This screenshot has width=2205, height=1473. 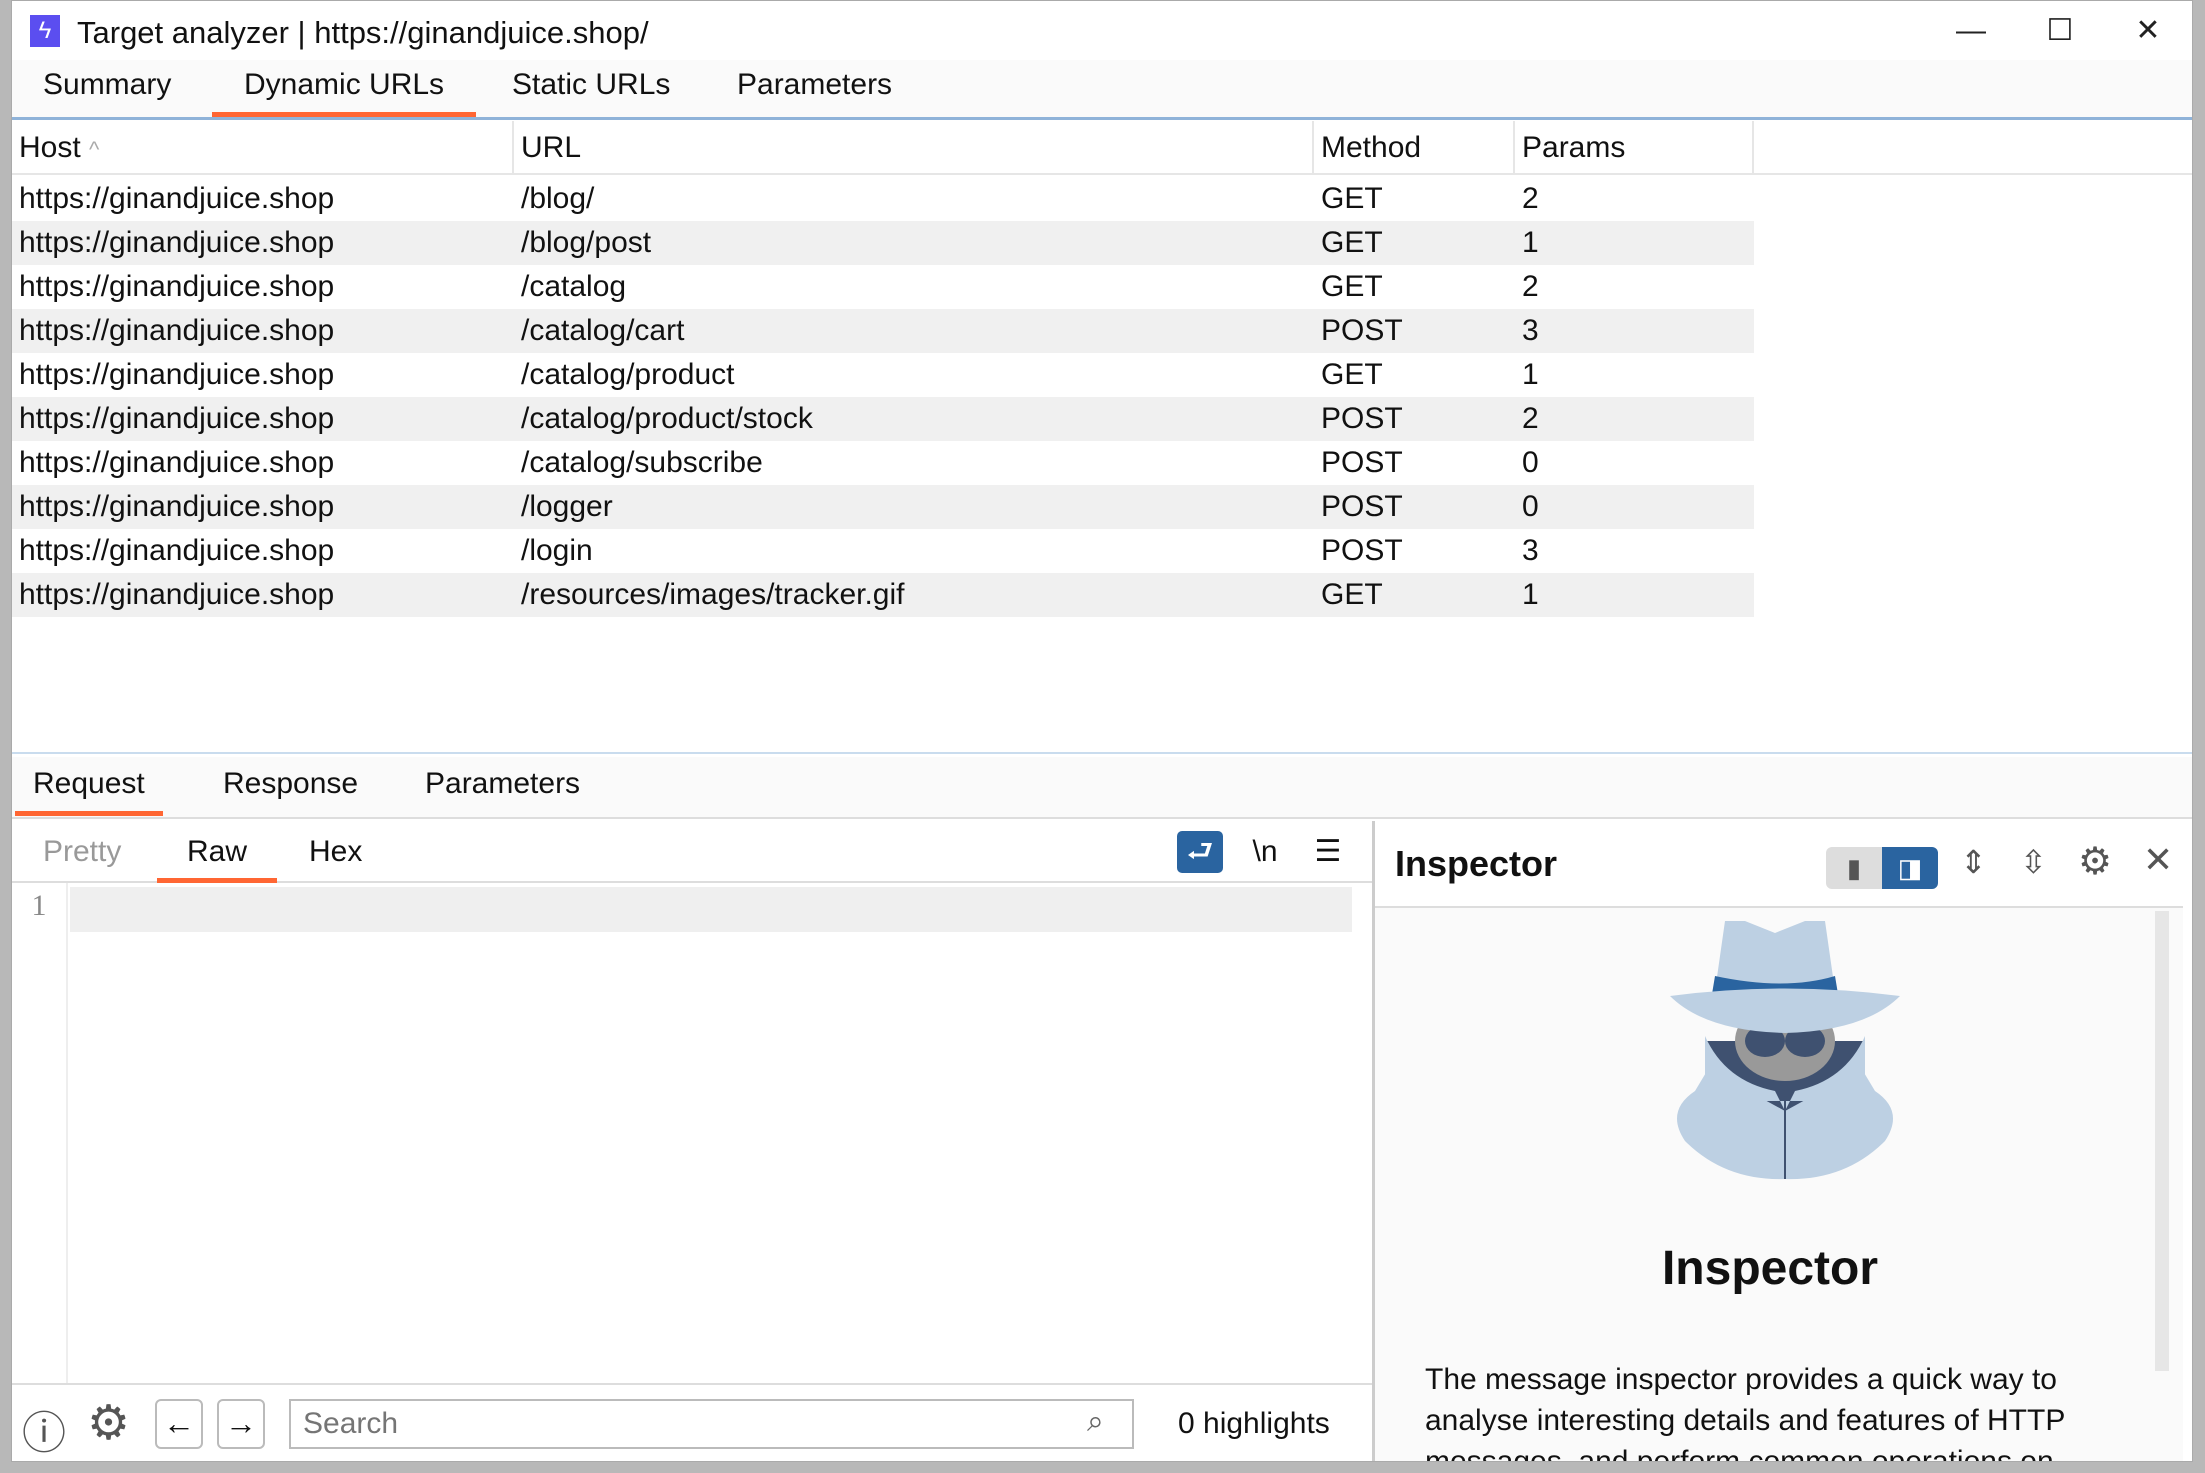 I want to click on tab-raw: Raw, so click(x=217, y=859).